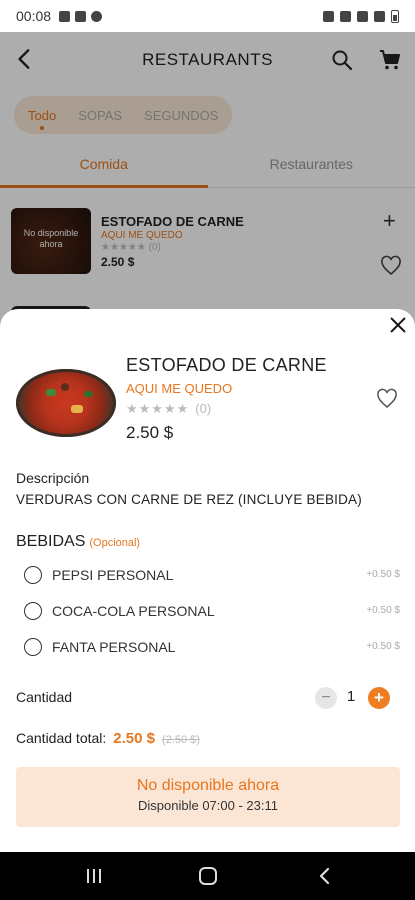 This screenshot has height=900, width=415. Describe the element at coordinates (94, 876) in the screenshot. I see `recents-icon` at that location.